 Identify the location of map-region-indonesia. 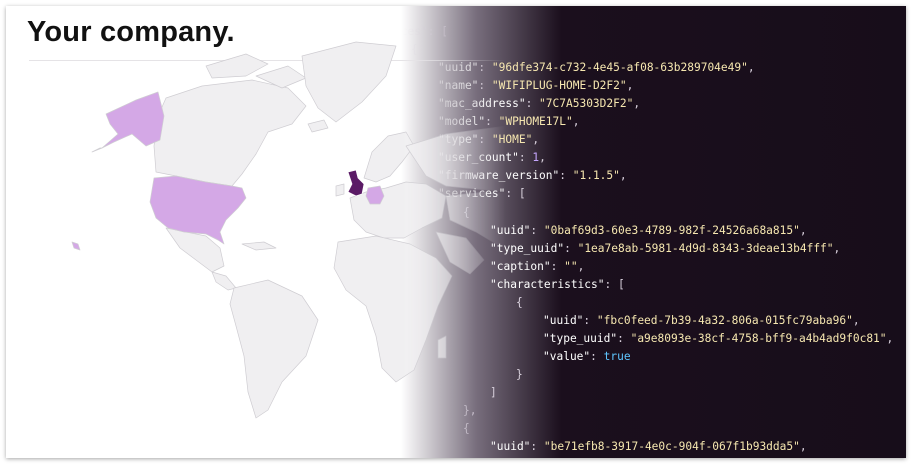
(626, 311).